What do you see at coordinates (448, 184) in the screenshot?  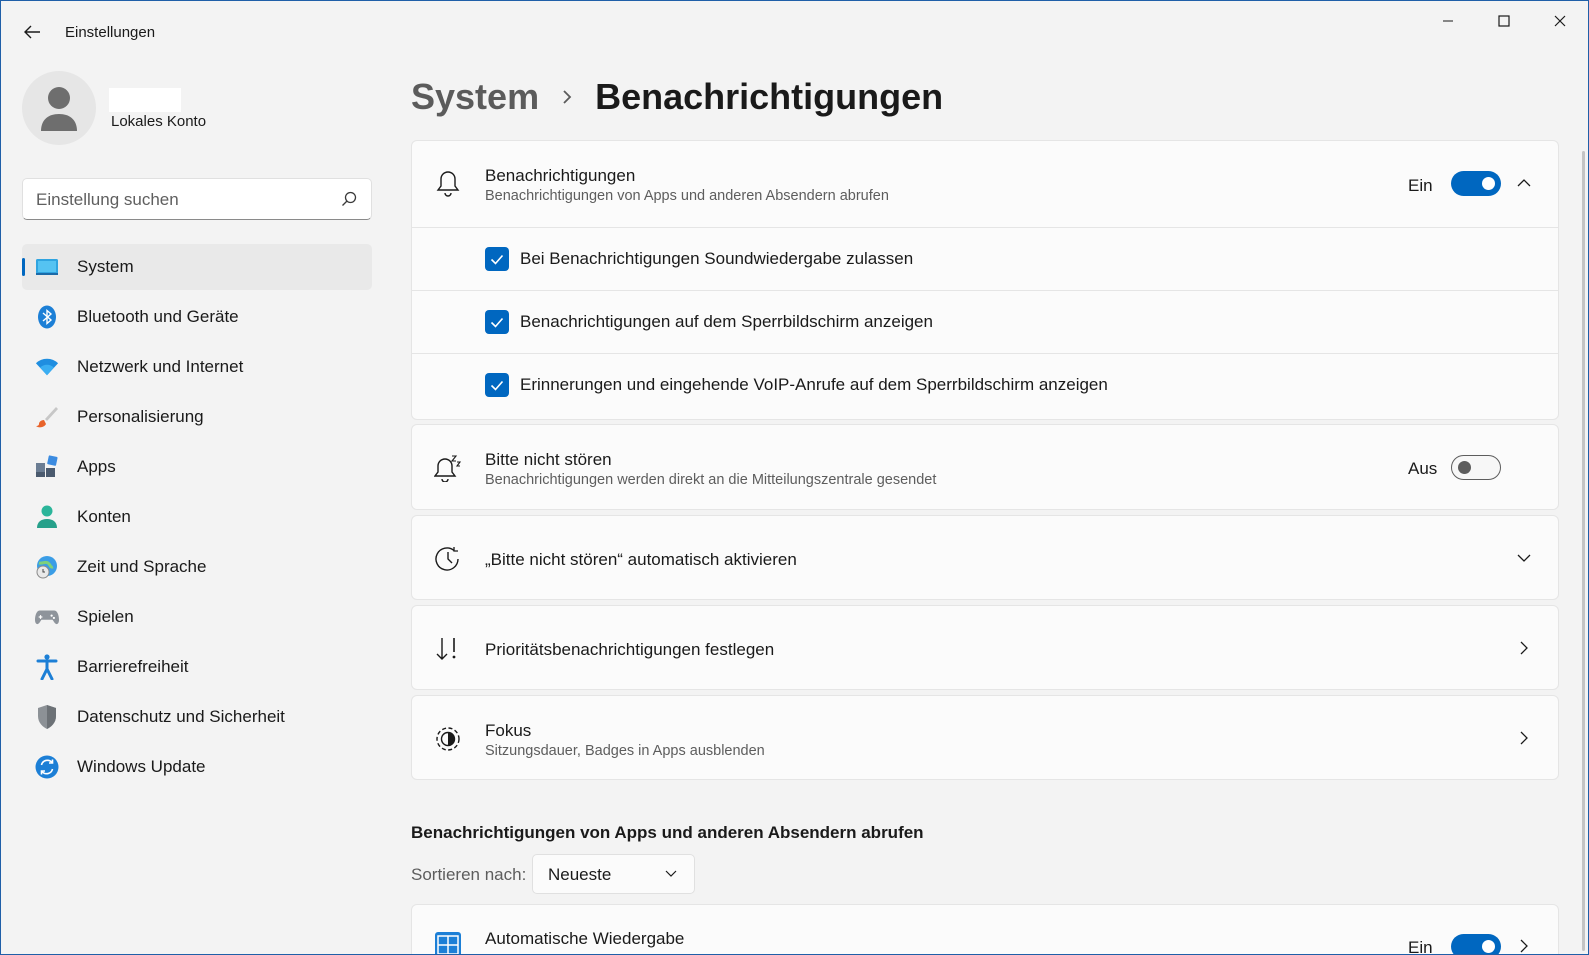 I see `bell-icon` at bounding box center [448, 184].